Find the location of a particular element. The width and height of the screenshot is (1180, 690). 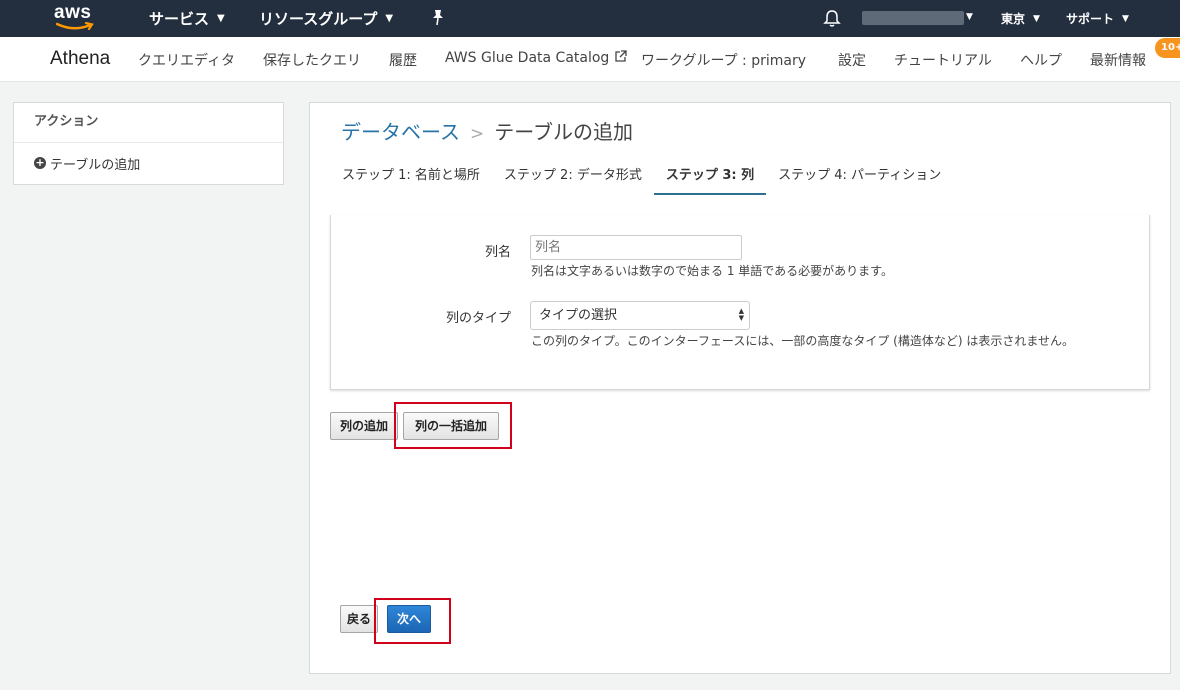

aws-logo: aws is located at coordinates (76, 17).